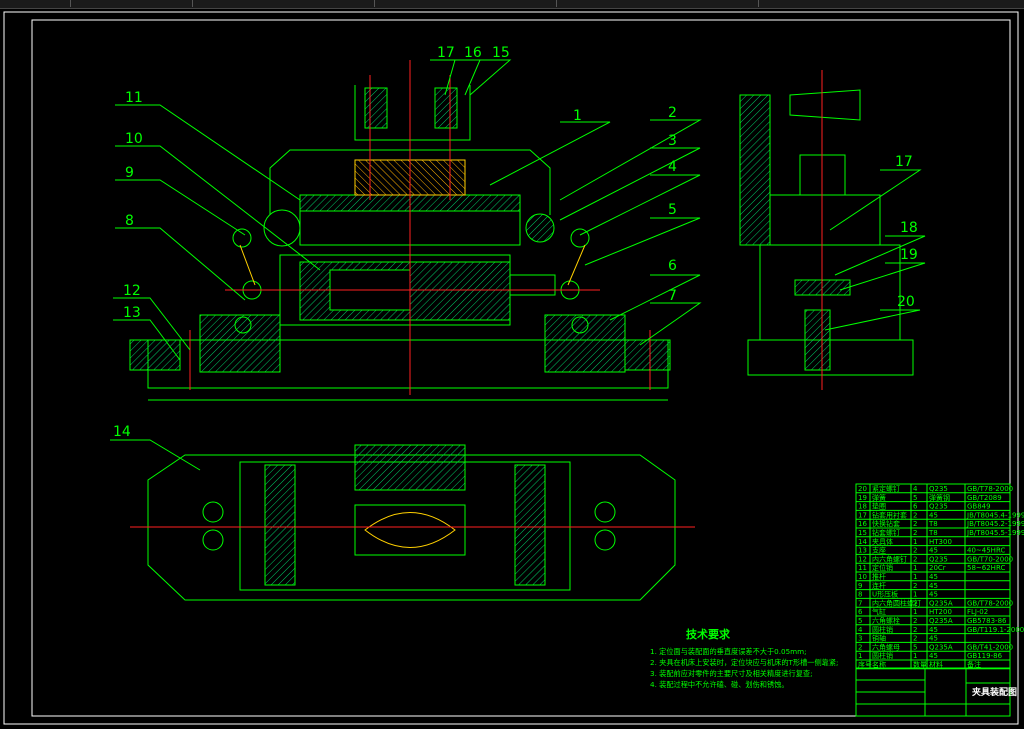  What do you see at coordinates (708, 634) in the screenshot?
I see `requirements-heading: 技术要求` at bounding box center [708, 634].